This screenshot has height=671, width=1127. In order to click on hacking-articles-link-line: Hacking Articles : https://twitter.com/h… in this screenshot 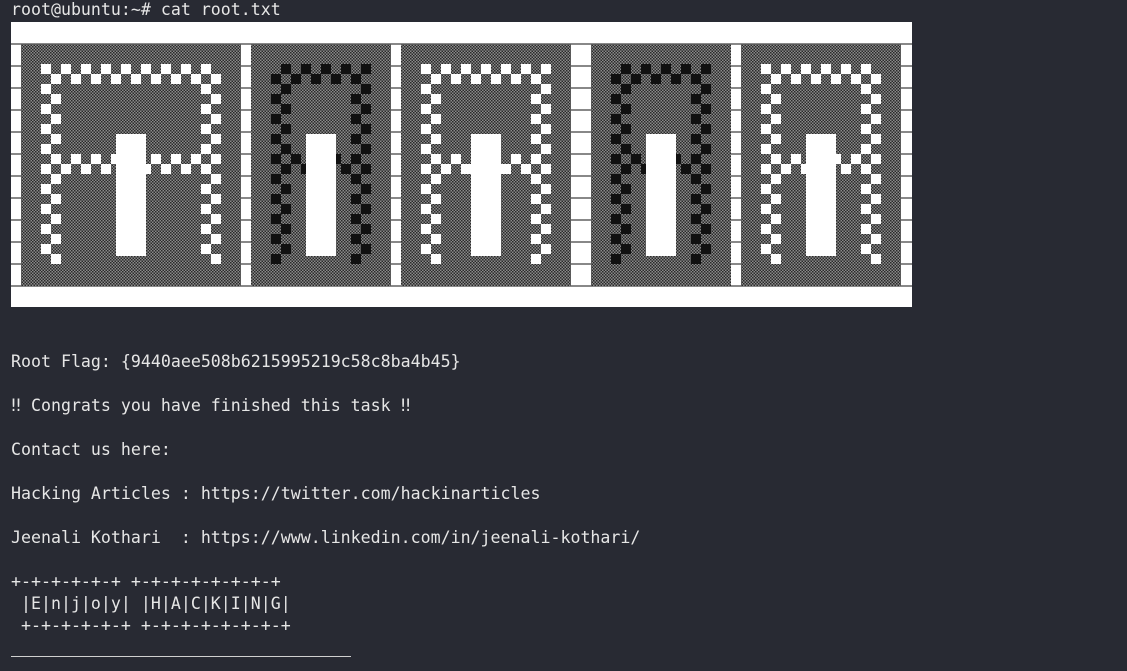, I will do `click(276, 493)`.